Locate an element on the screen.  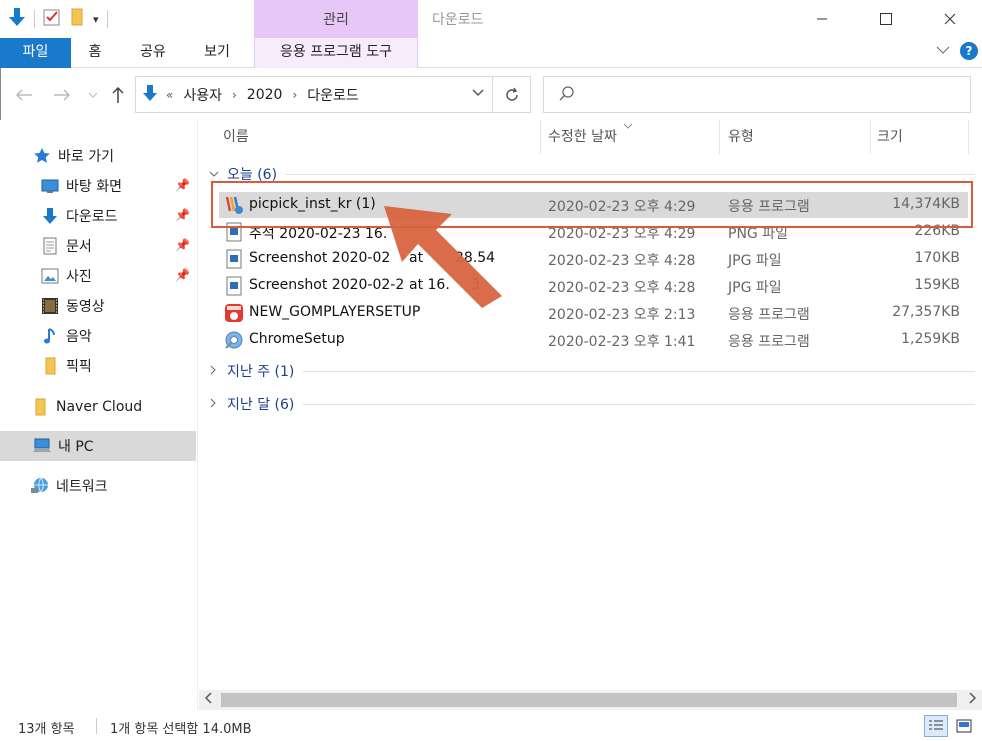
file-size: 14,374KB is located at coordinates (926, 204).